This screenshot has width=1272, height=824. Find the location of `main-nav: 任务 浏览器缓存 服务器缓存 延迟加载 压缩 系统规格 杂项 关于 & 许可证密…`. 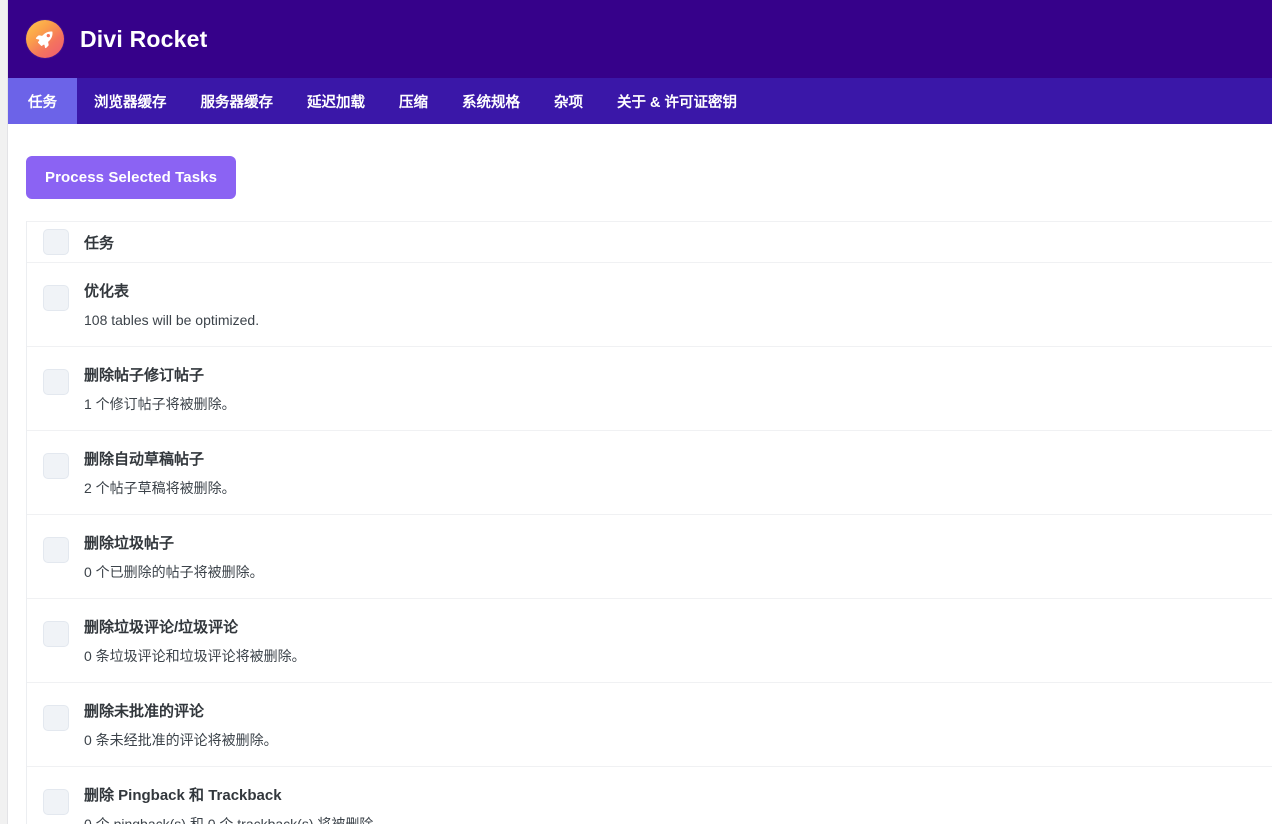

main-nav: 任务 浏览器缓存 服务器缓存 延迟加载 压缩 系统规格 杂项 关于 & 许可证密… is located at coordinates (640, 101).